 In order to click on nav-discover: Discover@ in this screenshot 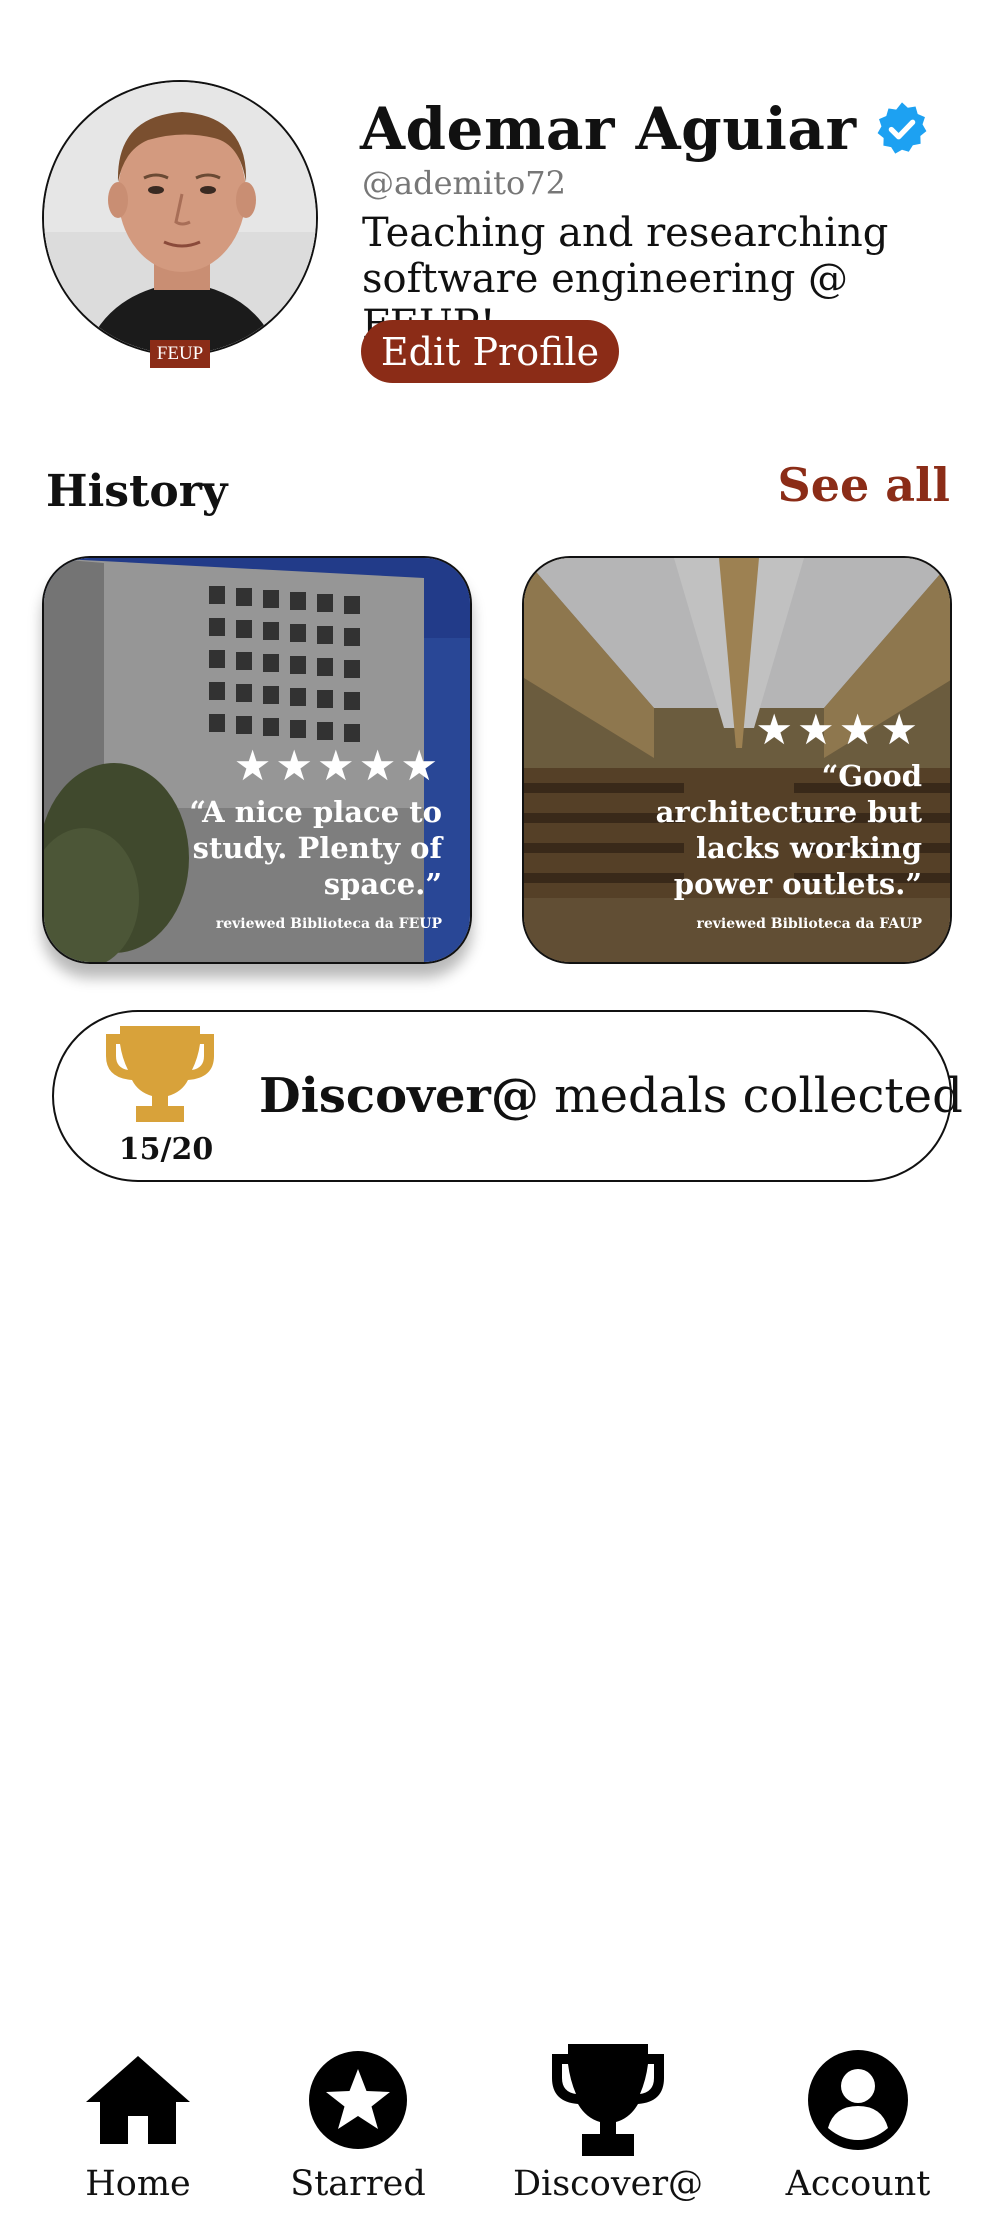, I will do `click(608, 2122)`.